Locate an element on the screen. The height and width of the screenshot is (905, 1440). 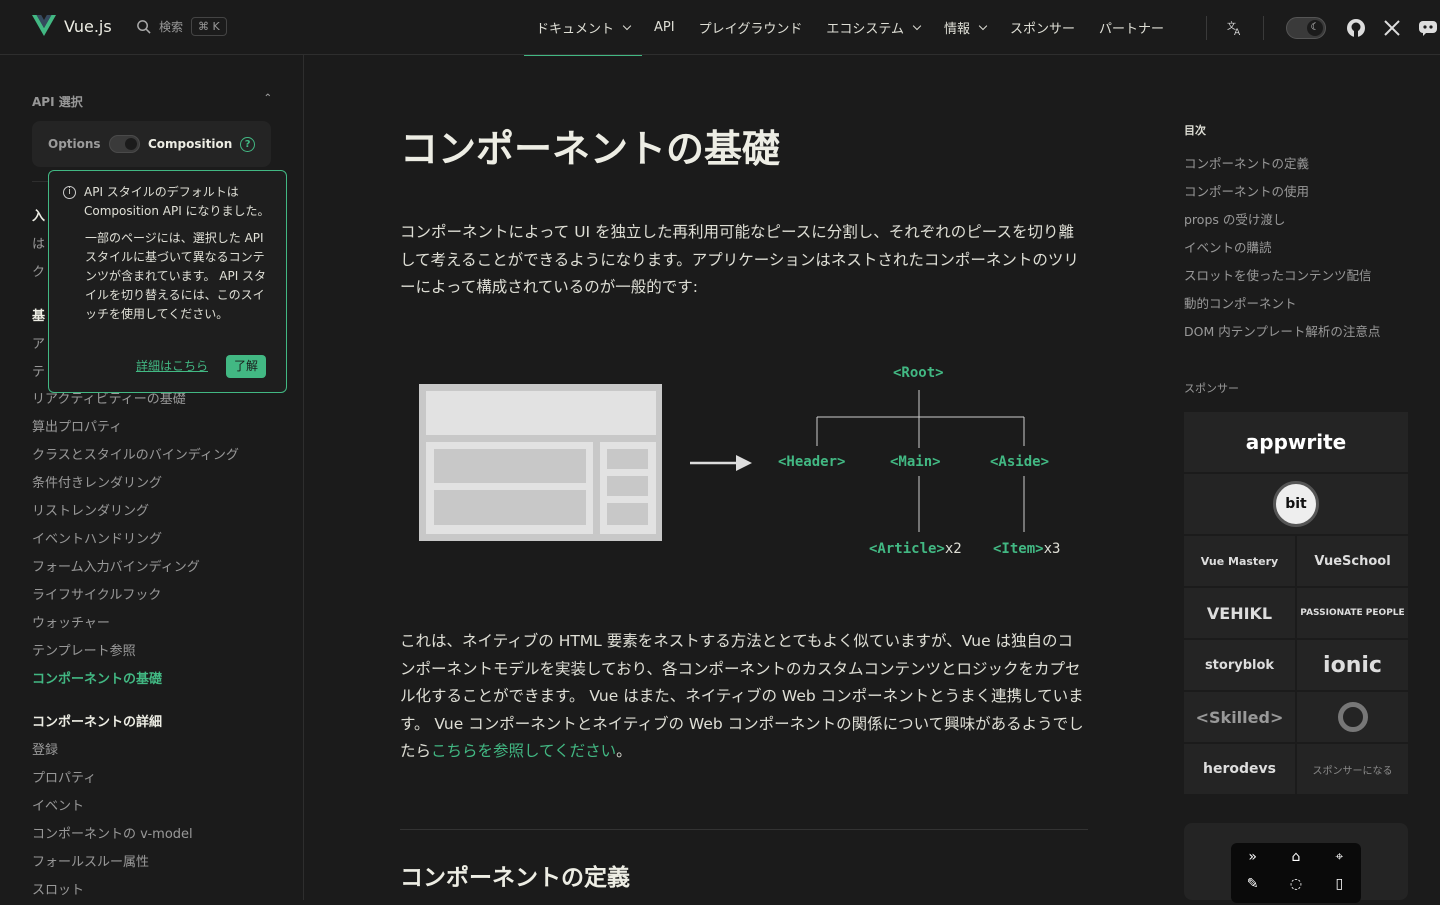
api-options-label: Options is located at coordinates (74, 144).